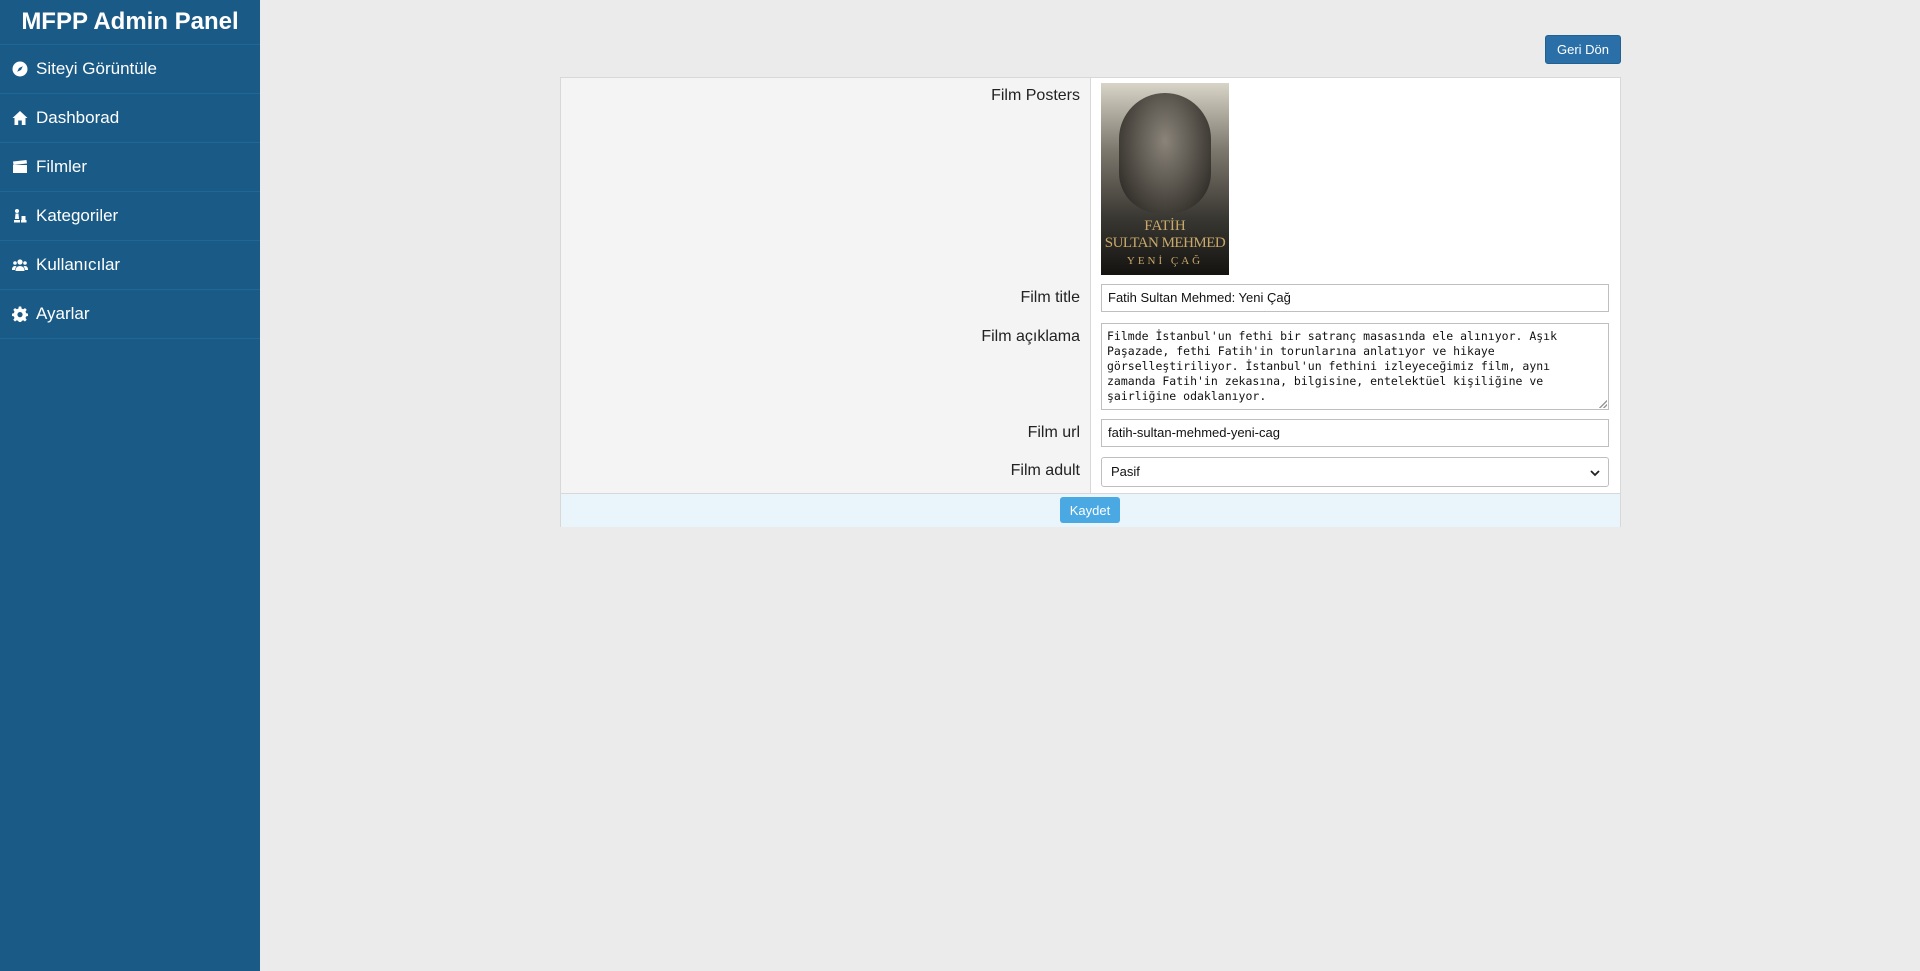 Image resolution: width=1920 pixels, height=971 pixels. Describe the element at coordinates (130, 216) in the screenshot. I see `sidebar-item-categories: Kategoriler` at that location.